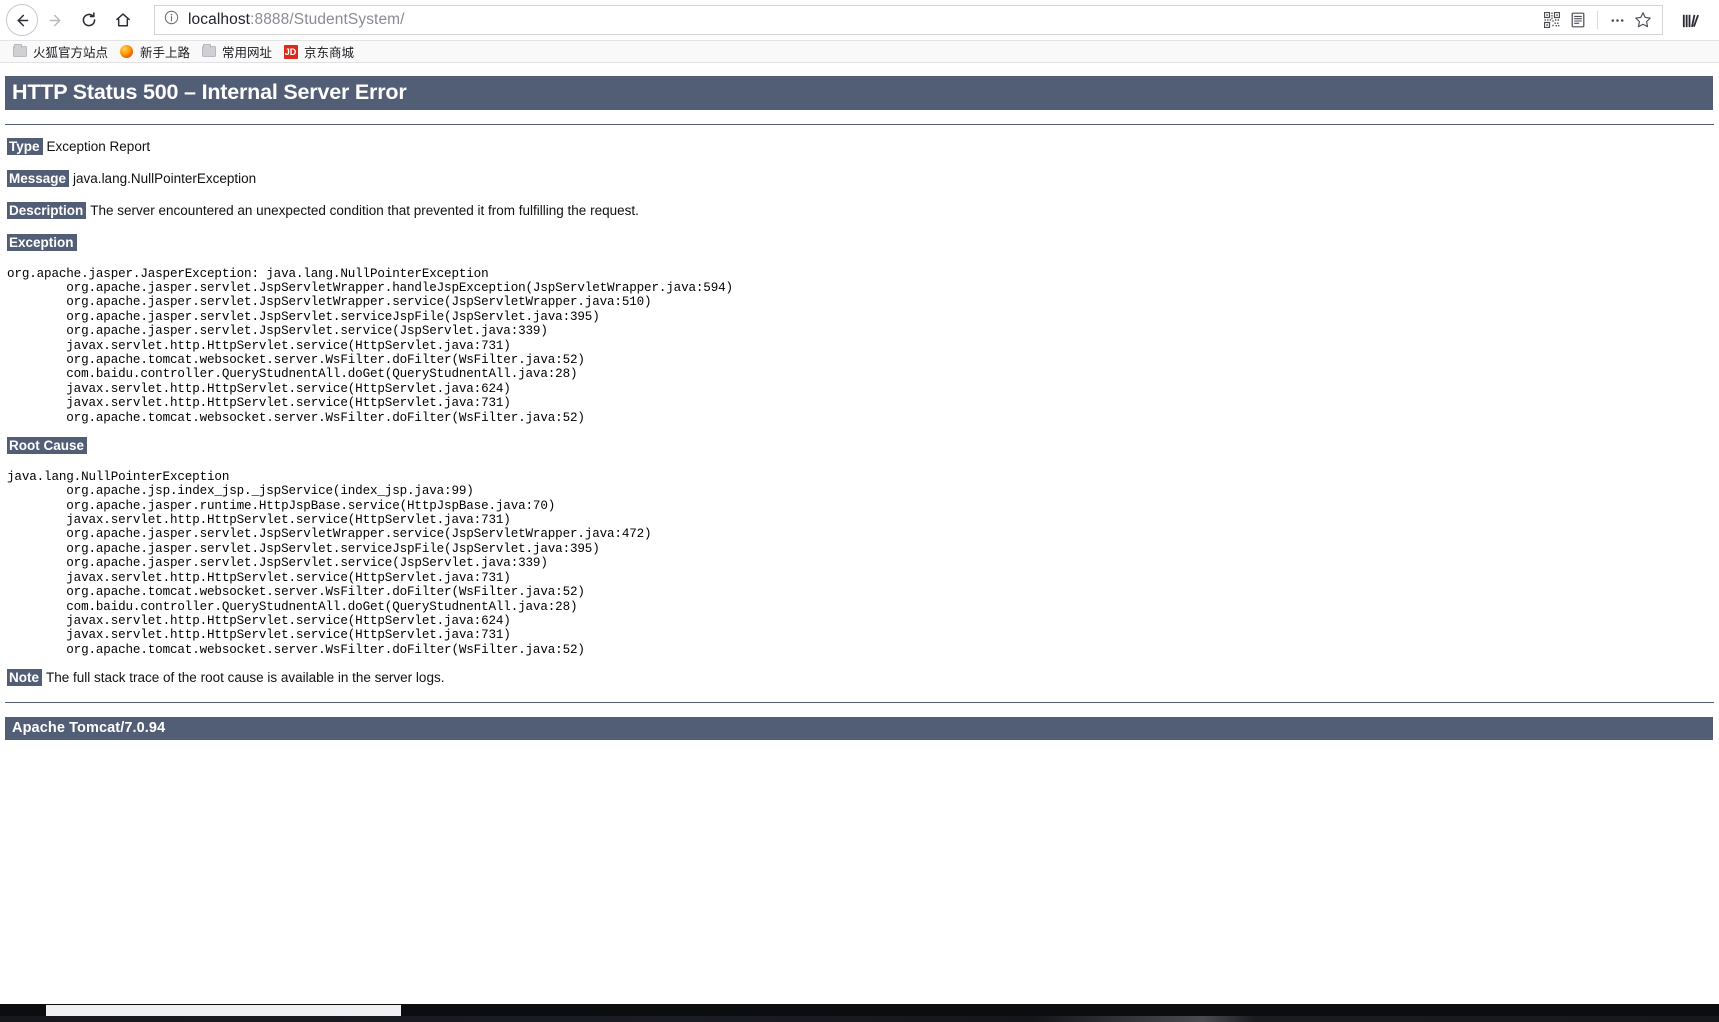 Image resolution: width=1719 pixels, height=1022 pixels. I want to click on back-button, so click(22, 20).